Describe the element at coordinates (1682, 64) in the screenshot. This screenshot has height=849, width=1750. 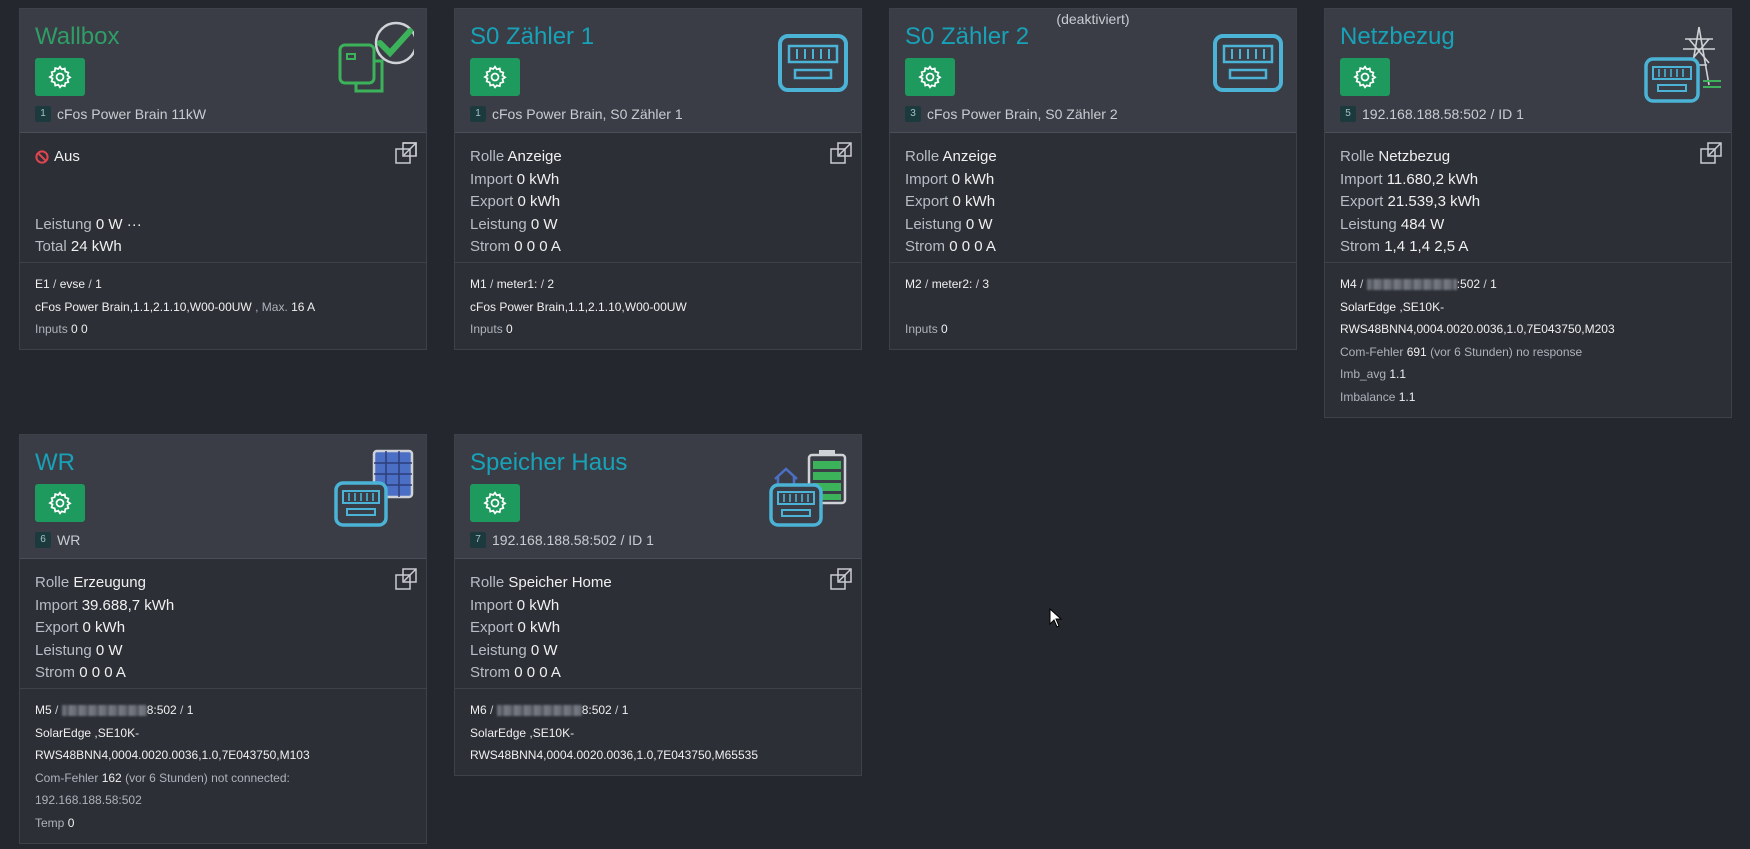
I see `power-pylon-meter-icon` at that location.